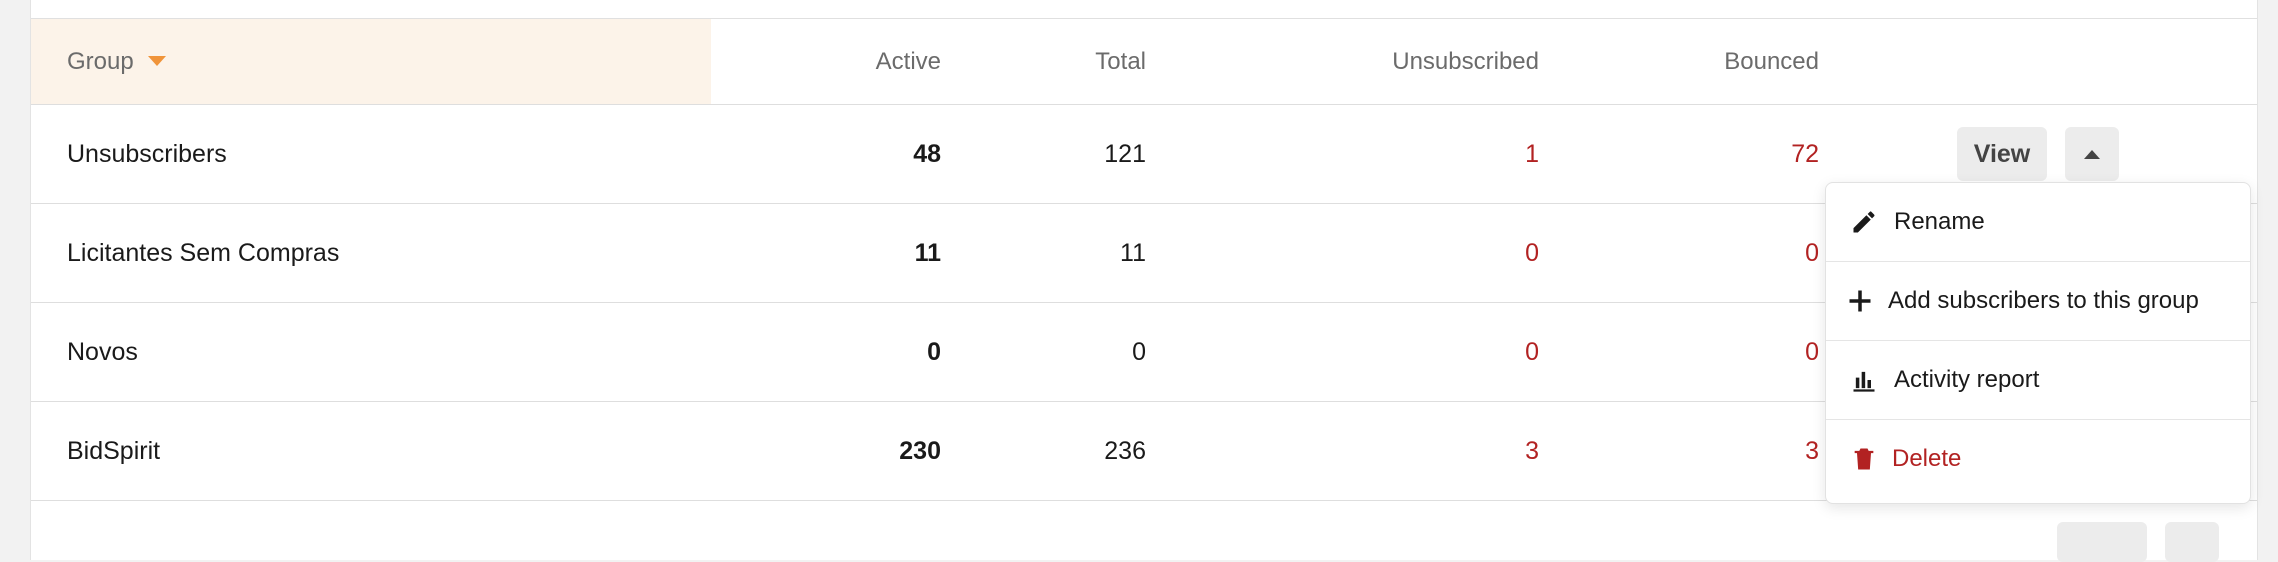 The height and width of the screenshot is (562, 2278). What do you see at coordinates (2002, 154) in the screenshot?
I see `view-button: View` at bounding box center [2002, 154].